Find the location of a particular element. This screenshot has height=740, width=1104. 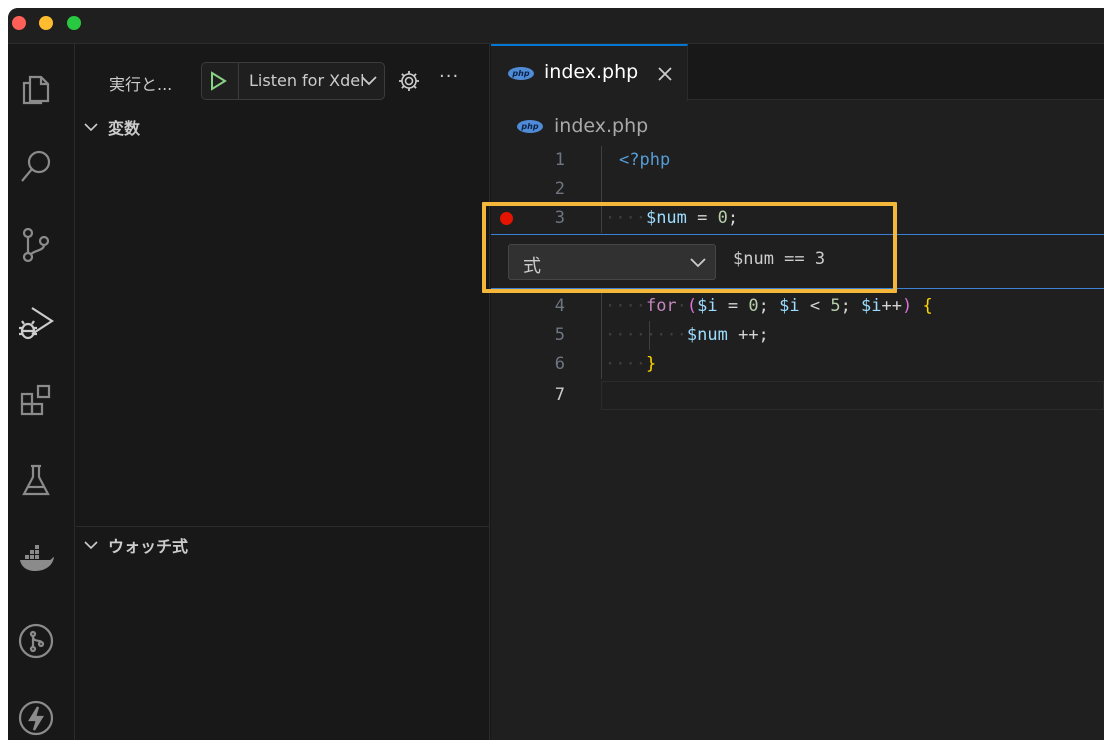

code-token: < is located at coordinates (815, 306).